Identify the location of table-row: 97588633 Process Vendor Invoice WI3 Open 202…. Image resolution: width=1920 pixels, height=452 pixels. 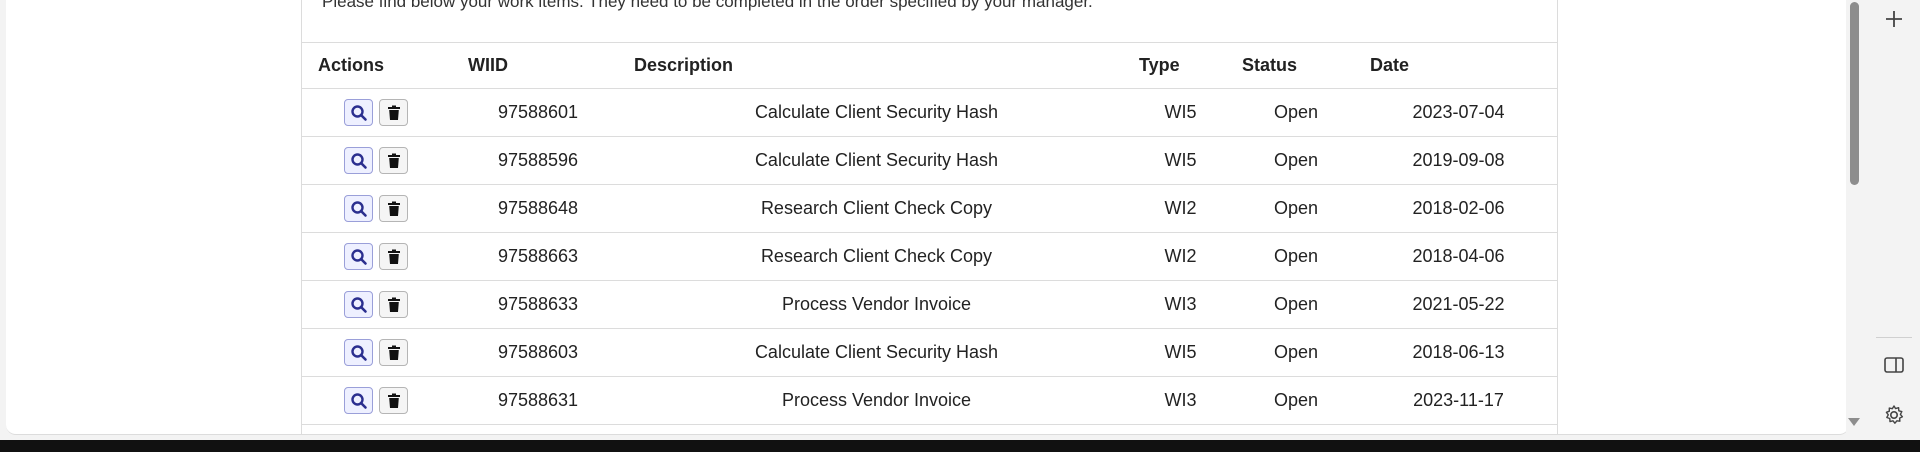
(929, 304).